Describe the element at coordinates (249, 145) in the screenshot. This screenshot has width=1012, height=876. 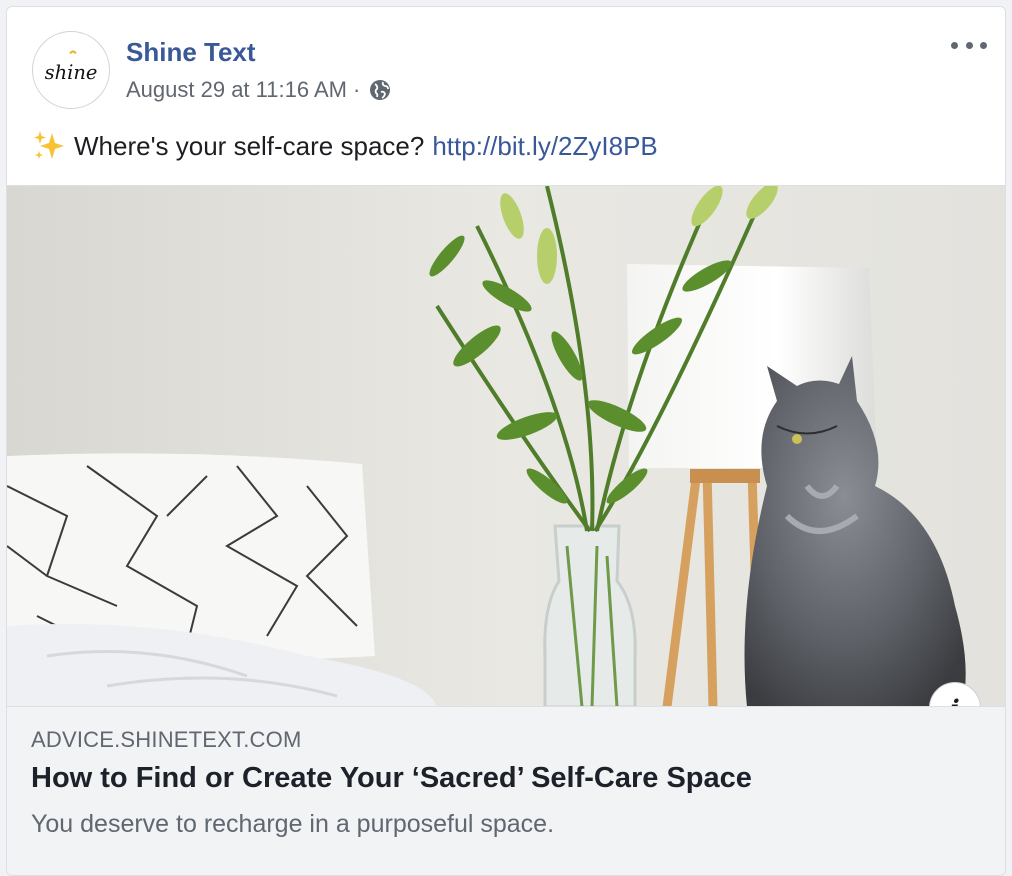
I see `post-text: Where's your self-care space?` at that location.